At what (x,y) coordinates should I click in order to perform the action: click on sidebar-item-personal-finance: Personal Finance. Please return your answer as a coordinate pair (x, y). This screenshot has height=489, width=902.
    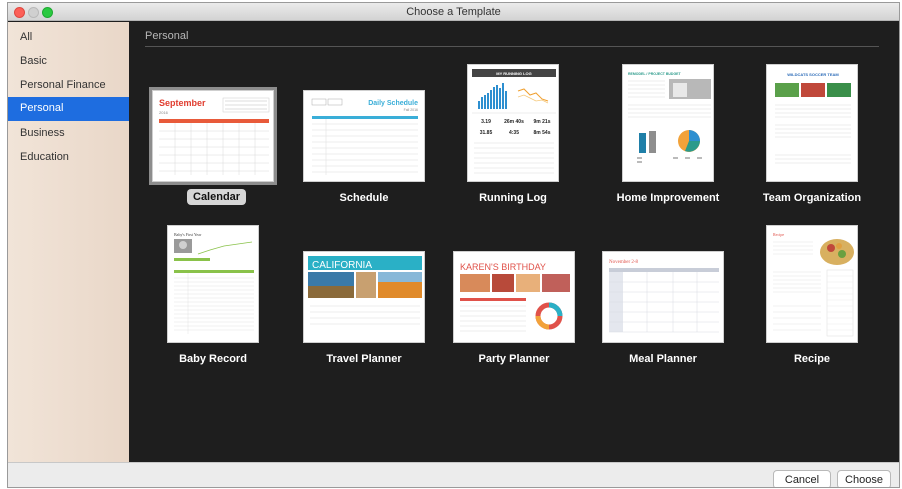
    Looking at the image, I should click on (68, 86).